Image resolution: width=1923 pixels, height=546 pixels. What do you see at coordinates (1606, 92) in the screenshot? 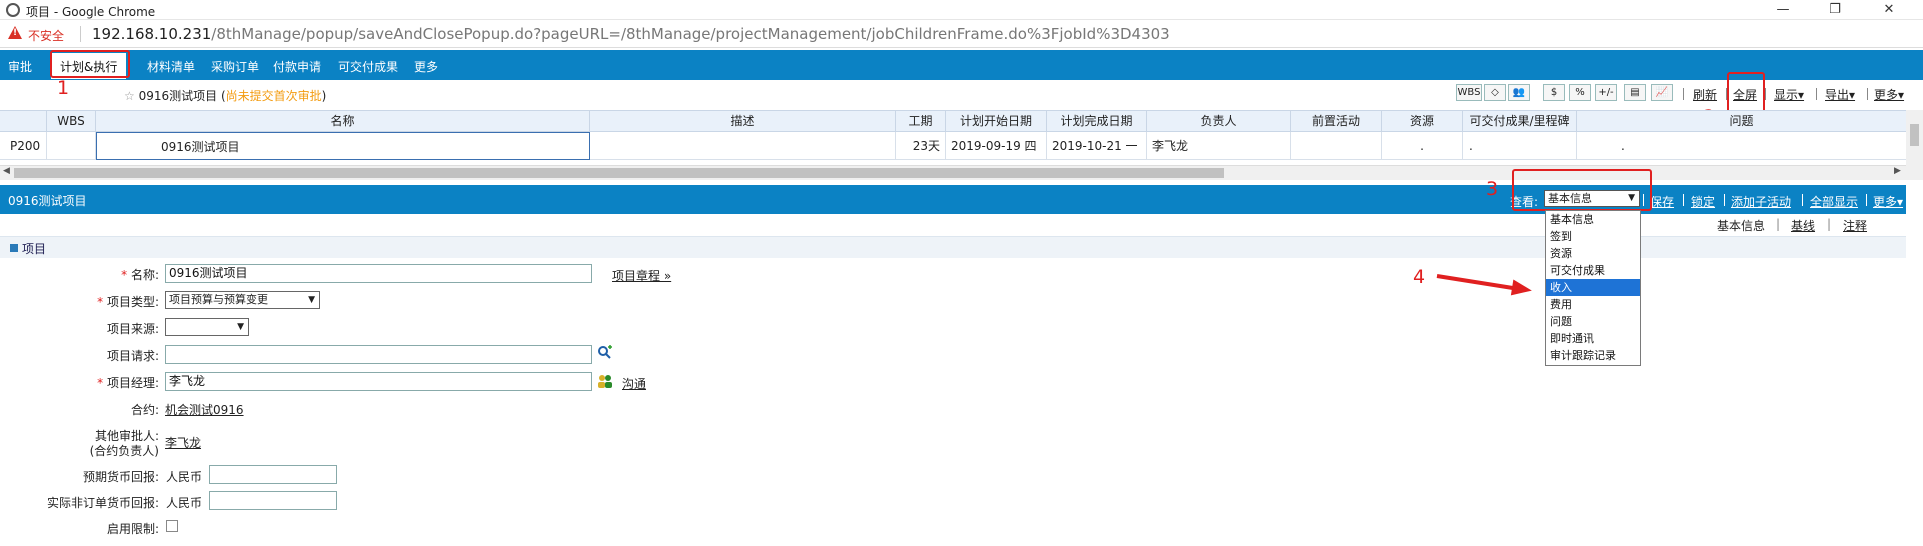
I see `plus-minus-icon: +/-` at bounding box center [1606, 92].